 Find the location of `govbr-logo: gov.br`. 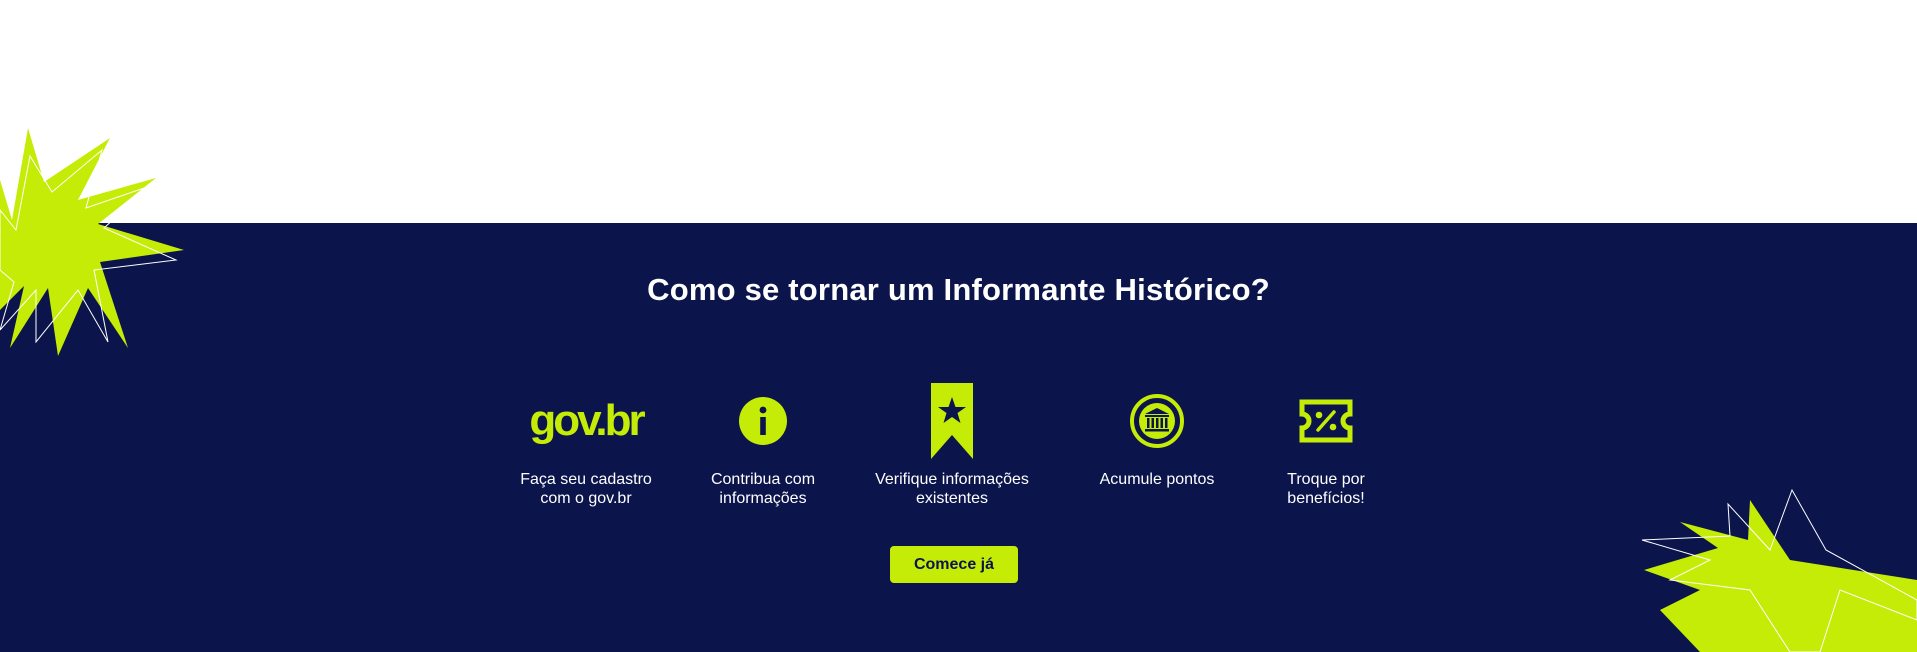

govbr-logo: gov.br is located at coordinates (586, 421).